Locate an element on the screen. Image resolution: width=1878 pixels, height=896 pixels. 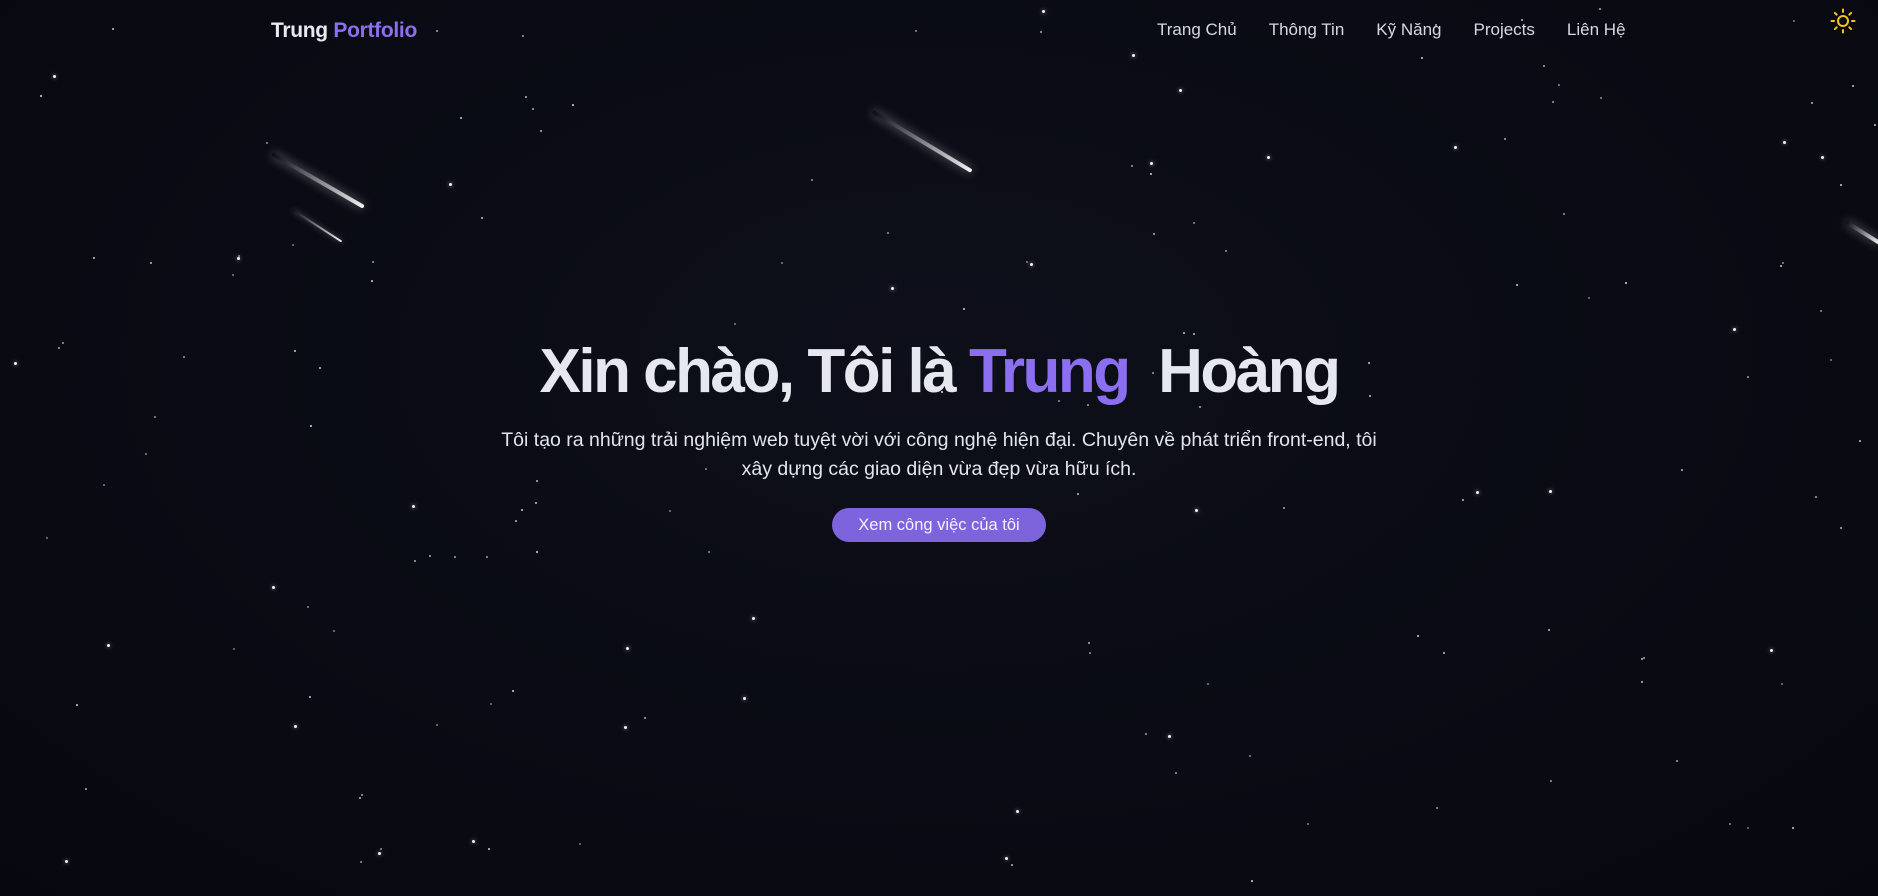
logo-accent-text: Portfolio is located at coordinates (375, 30).